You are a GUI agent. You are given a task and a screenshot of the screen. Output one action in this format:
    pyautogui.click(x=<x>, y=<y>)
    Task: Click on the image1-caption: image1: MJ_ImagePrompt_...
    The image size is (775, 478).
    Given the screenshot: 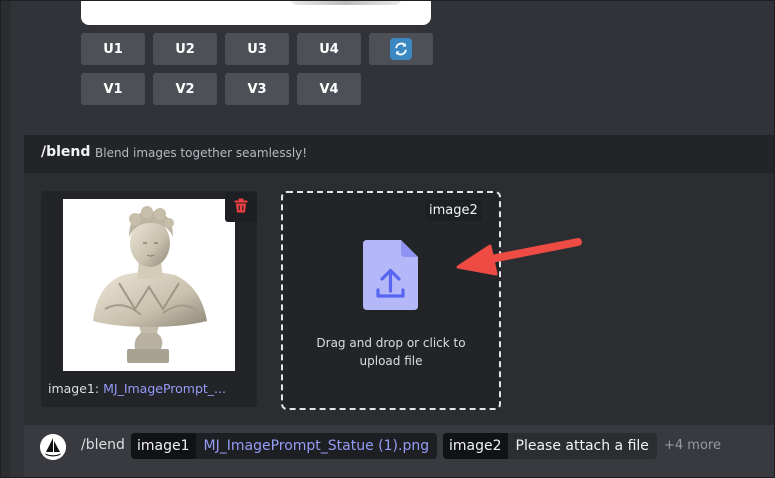 What is the action you would take?
    pyautogui.click(x=150, y=388)
    